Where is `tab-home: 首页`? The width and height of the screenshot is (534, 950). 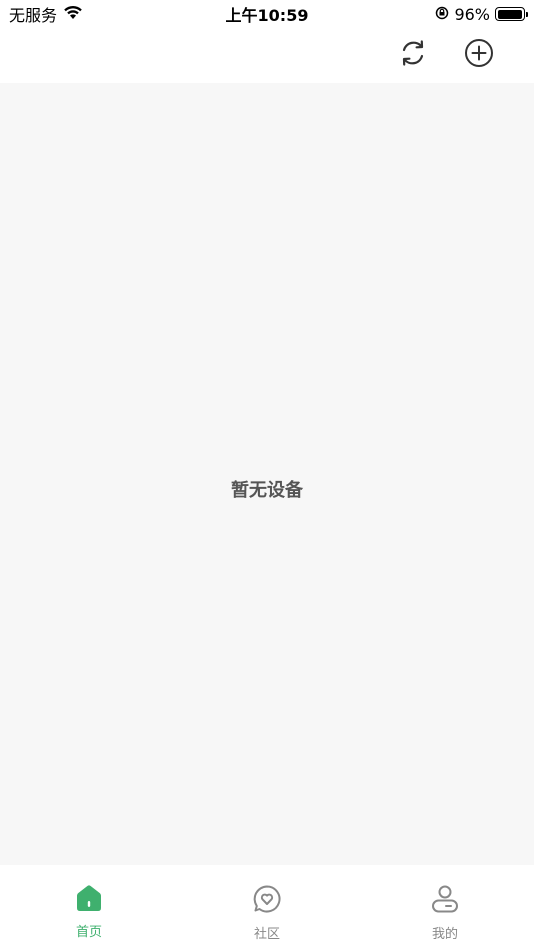 tab-home: 首页 is located at coordinates (89, 907).